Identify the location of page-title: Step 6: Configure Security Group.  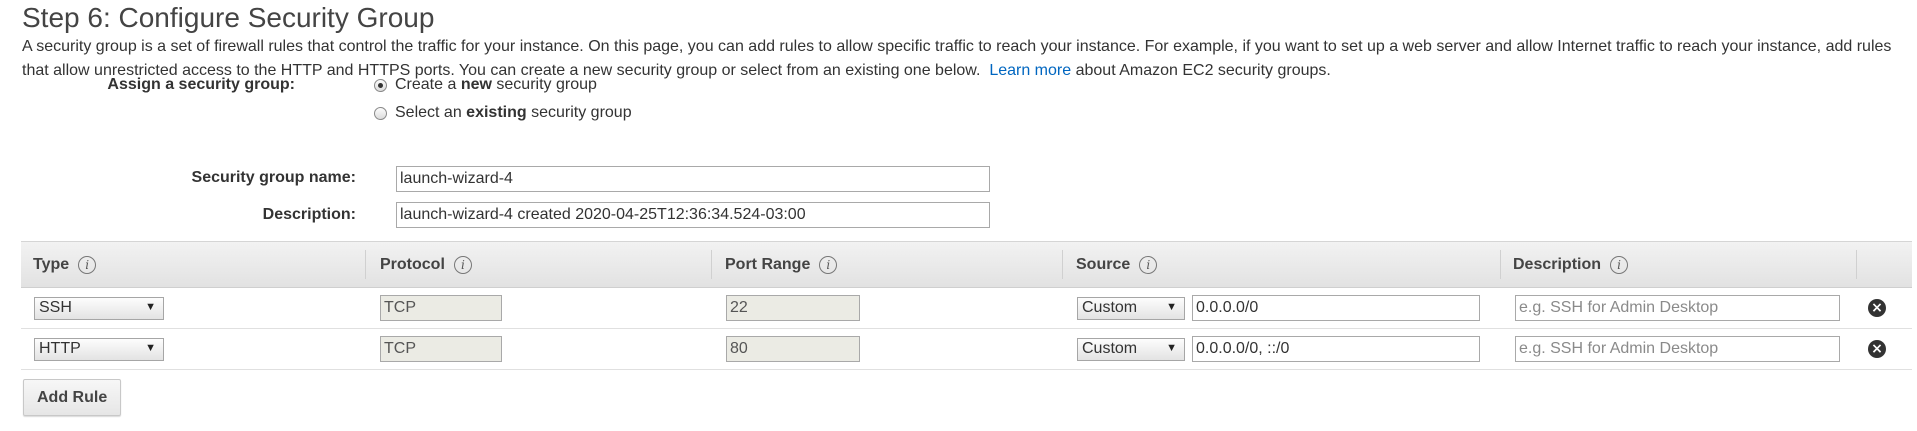
(228, 17).